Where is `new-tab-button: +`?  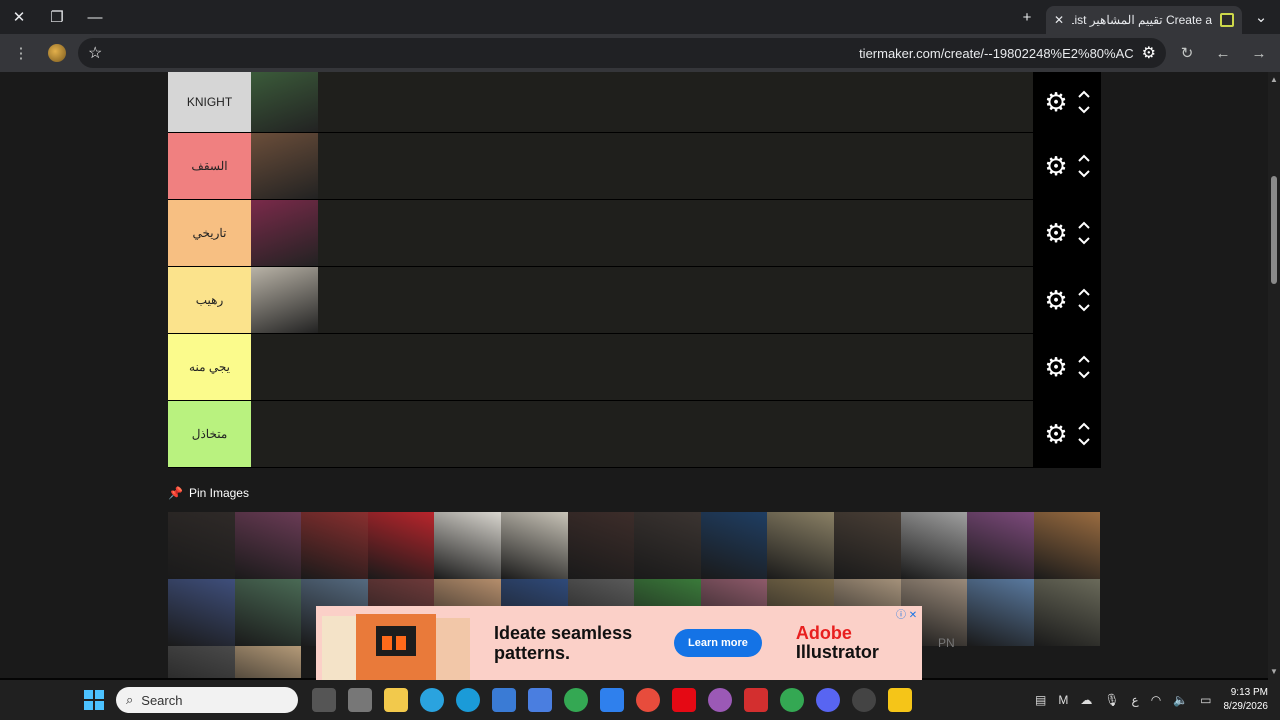 new-tab-button: + is located at coordinates (1027, 17).